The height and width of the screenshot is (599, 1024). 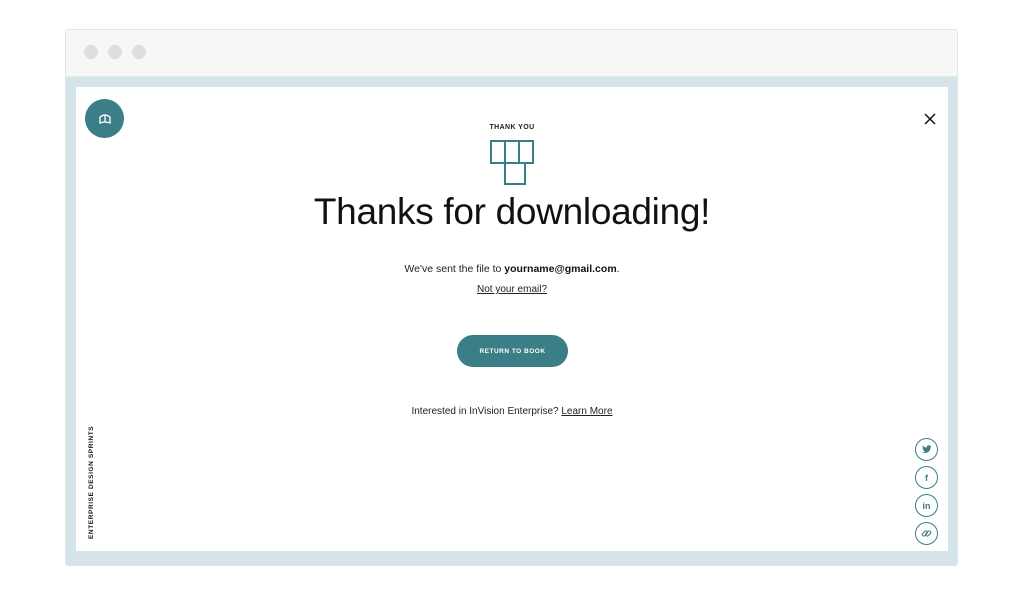 I want to click on facebook-share-button: f, so click(x=926, y=477).